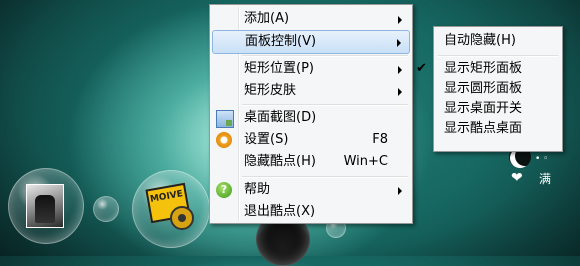 The height and width of the screenshot is (266, 580). I want to click on check-icon: ✔, so click(421, 68).